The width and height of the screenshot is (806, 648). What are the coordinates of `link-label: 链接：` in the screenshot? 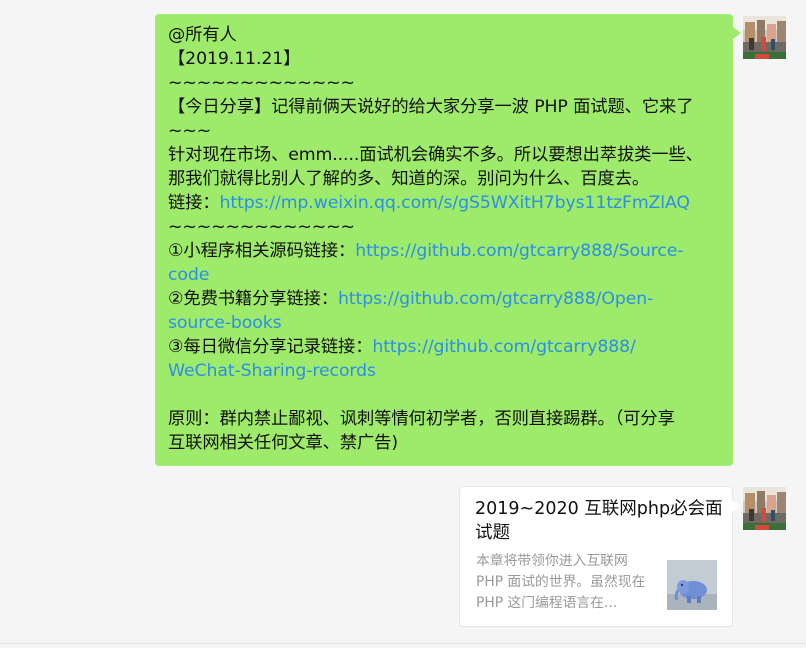 It's located at (194, 203).